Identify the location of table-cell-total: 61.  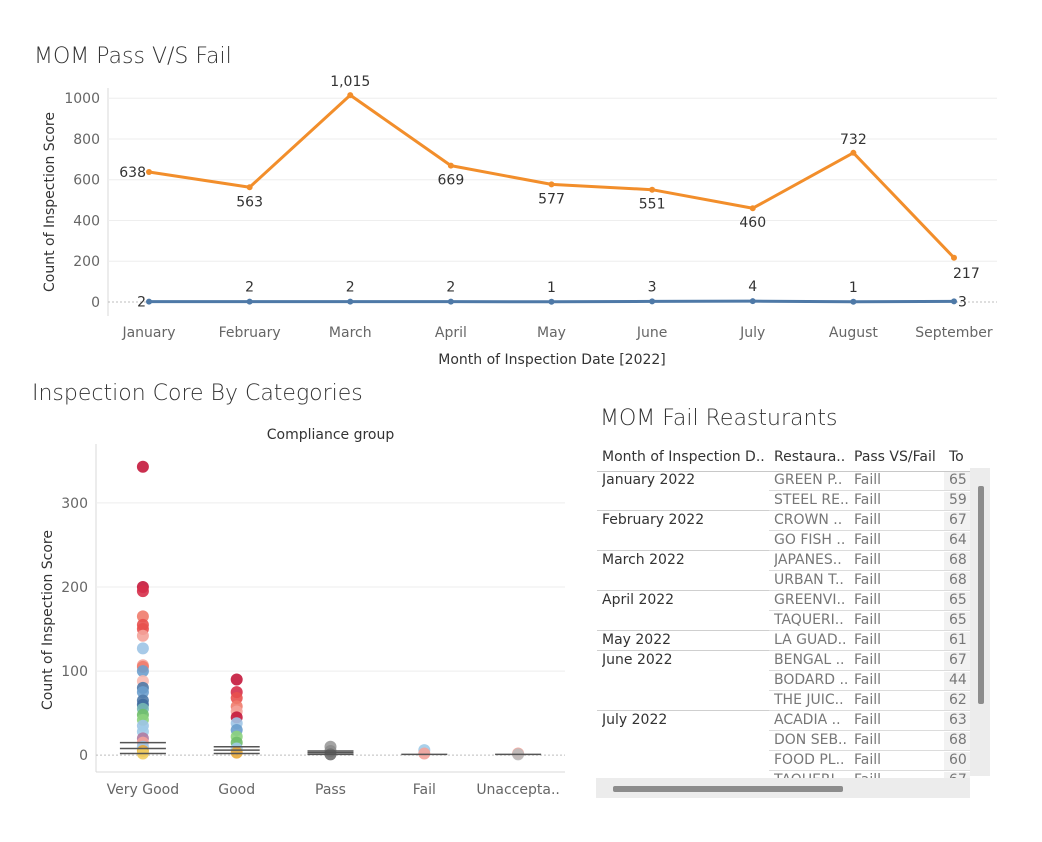
(958, 640).